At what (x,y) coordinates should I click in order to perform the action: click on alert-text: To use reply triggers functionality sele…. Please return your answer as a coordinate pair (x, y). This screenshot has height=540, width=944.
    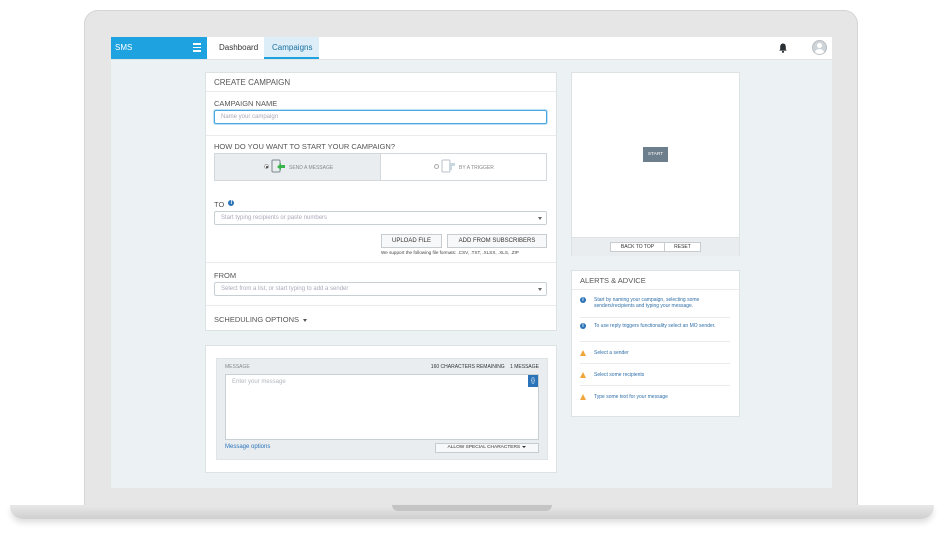
    Looking at the image, I should click on (655, 326).